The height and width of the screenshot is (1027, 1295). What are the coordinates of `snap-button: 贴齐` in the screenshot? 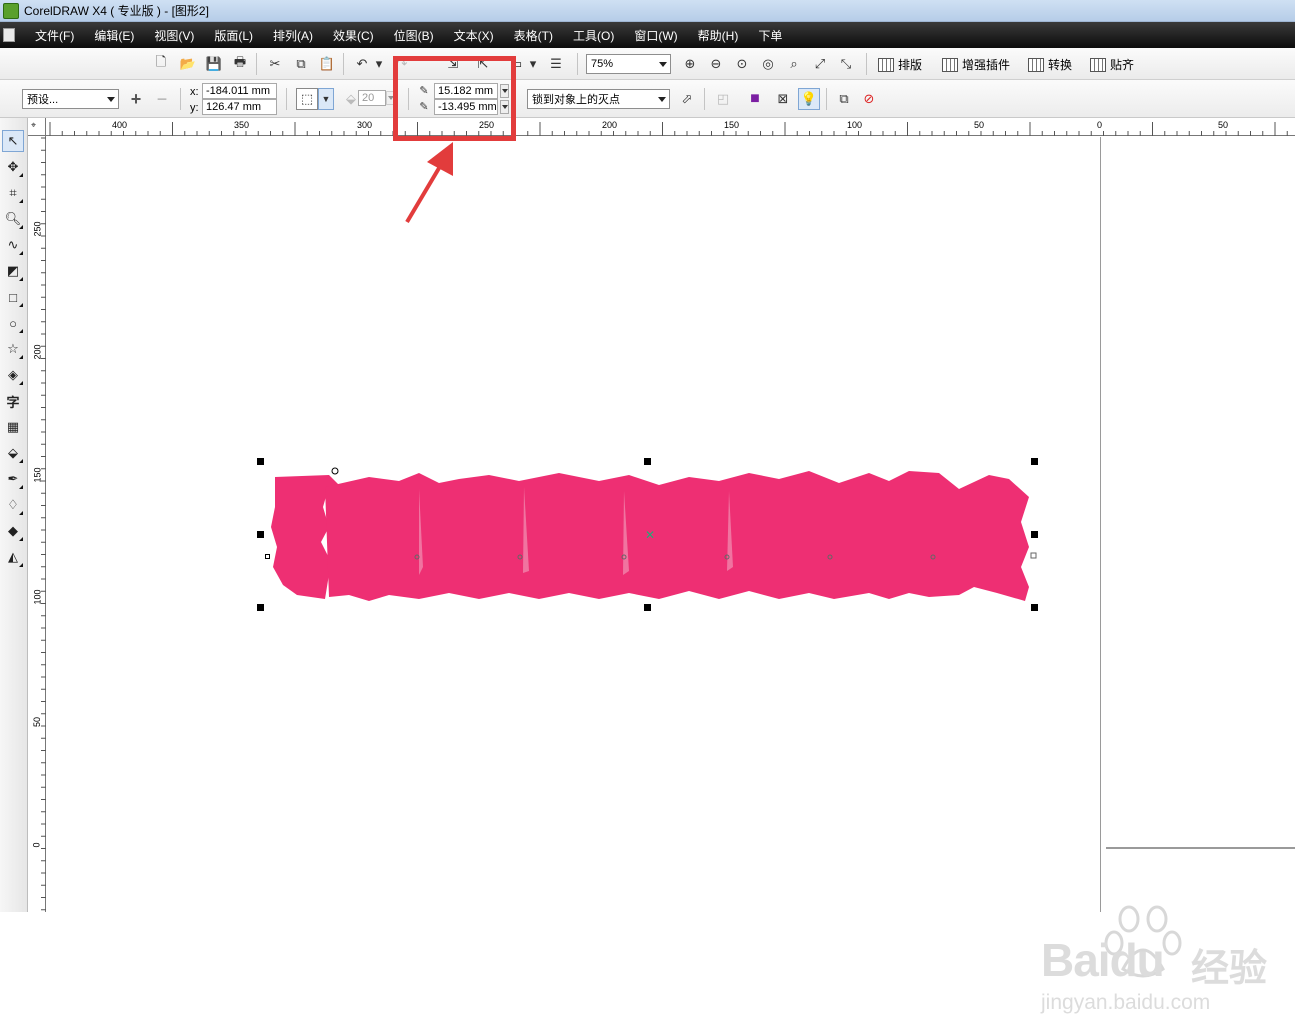 It's located at (1112, 64).